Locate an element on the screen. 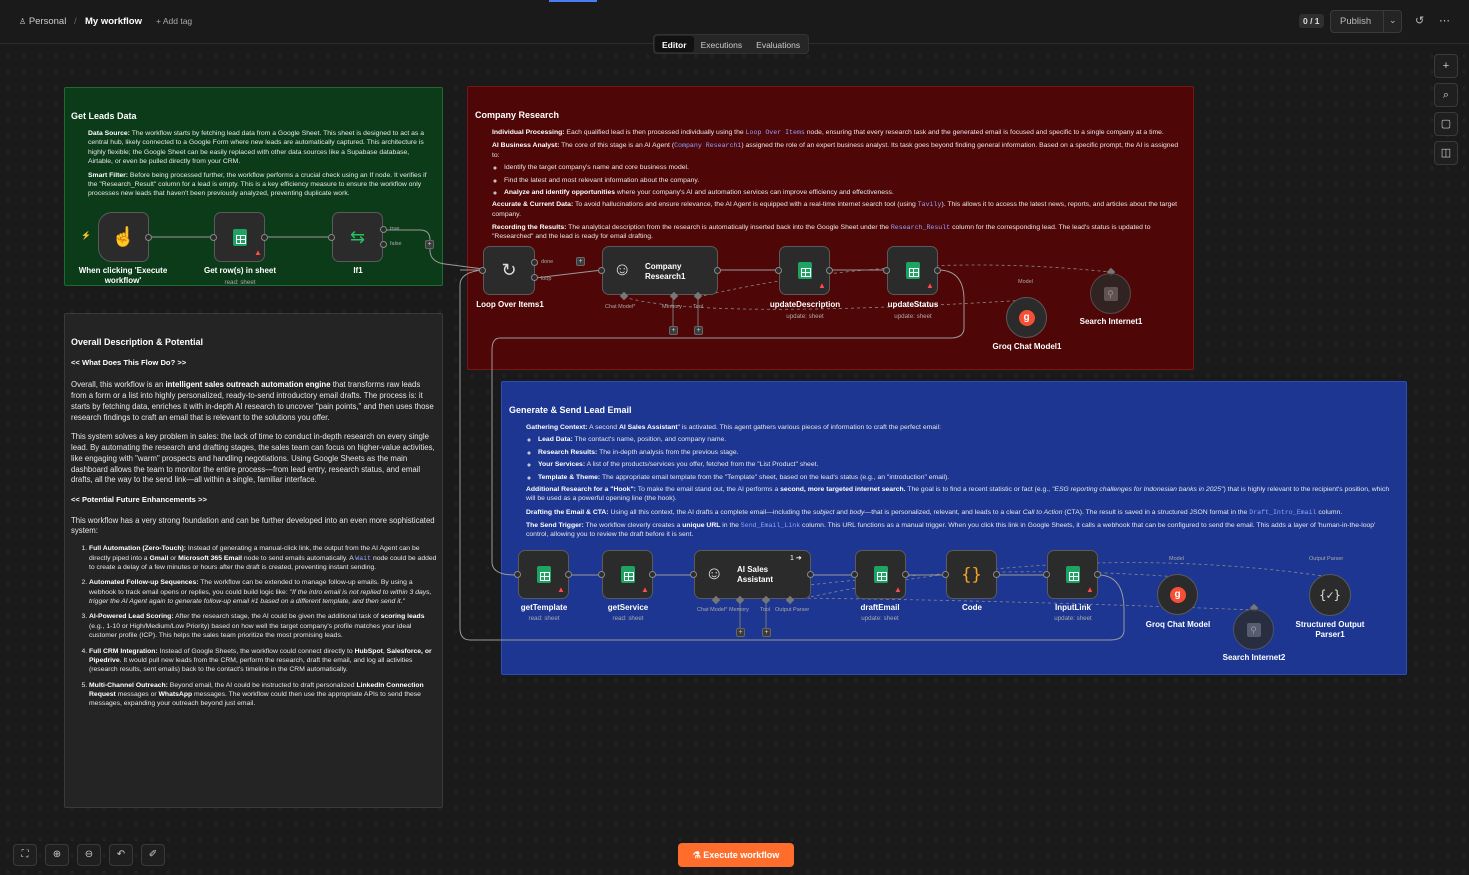 This screenshot has width=1469, height=875. tidy-up-icon: ✐ is located at coordinates (153, 855).